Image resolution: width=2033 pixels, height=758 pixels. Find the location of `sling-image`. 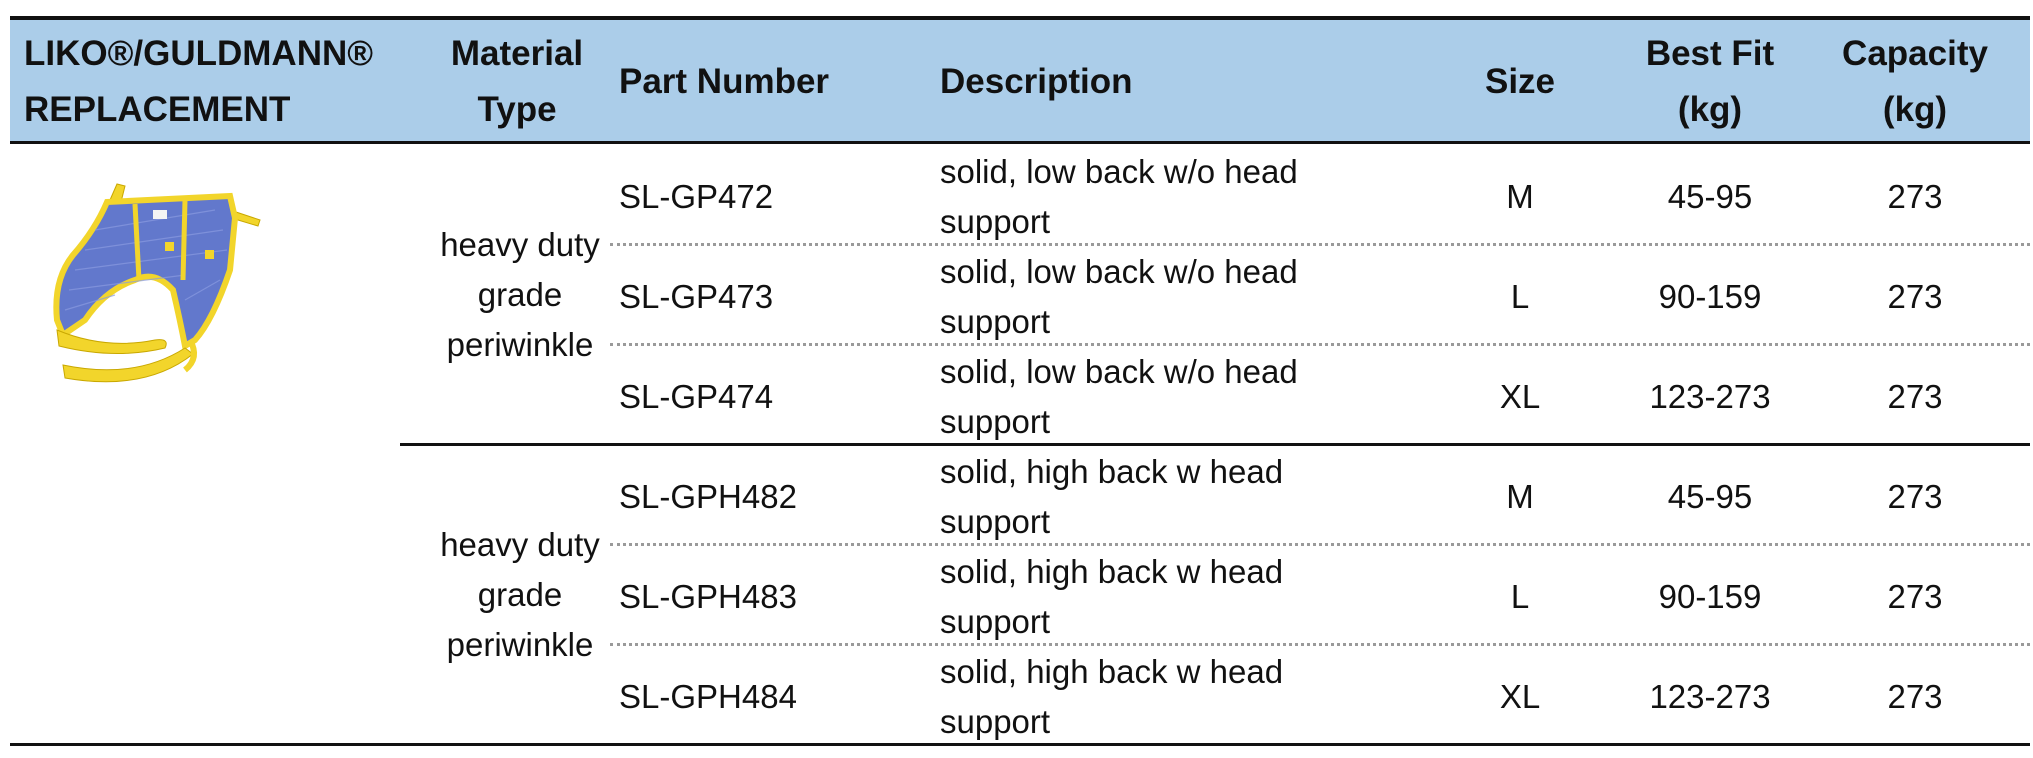

sling-image is located at coordinates (157, 283).